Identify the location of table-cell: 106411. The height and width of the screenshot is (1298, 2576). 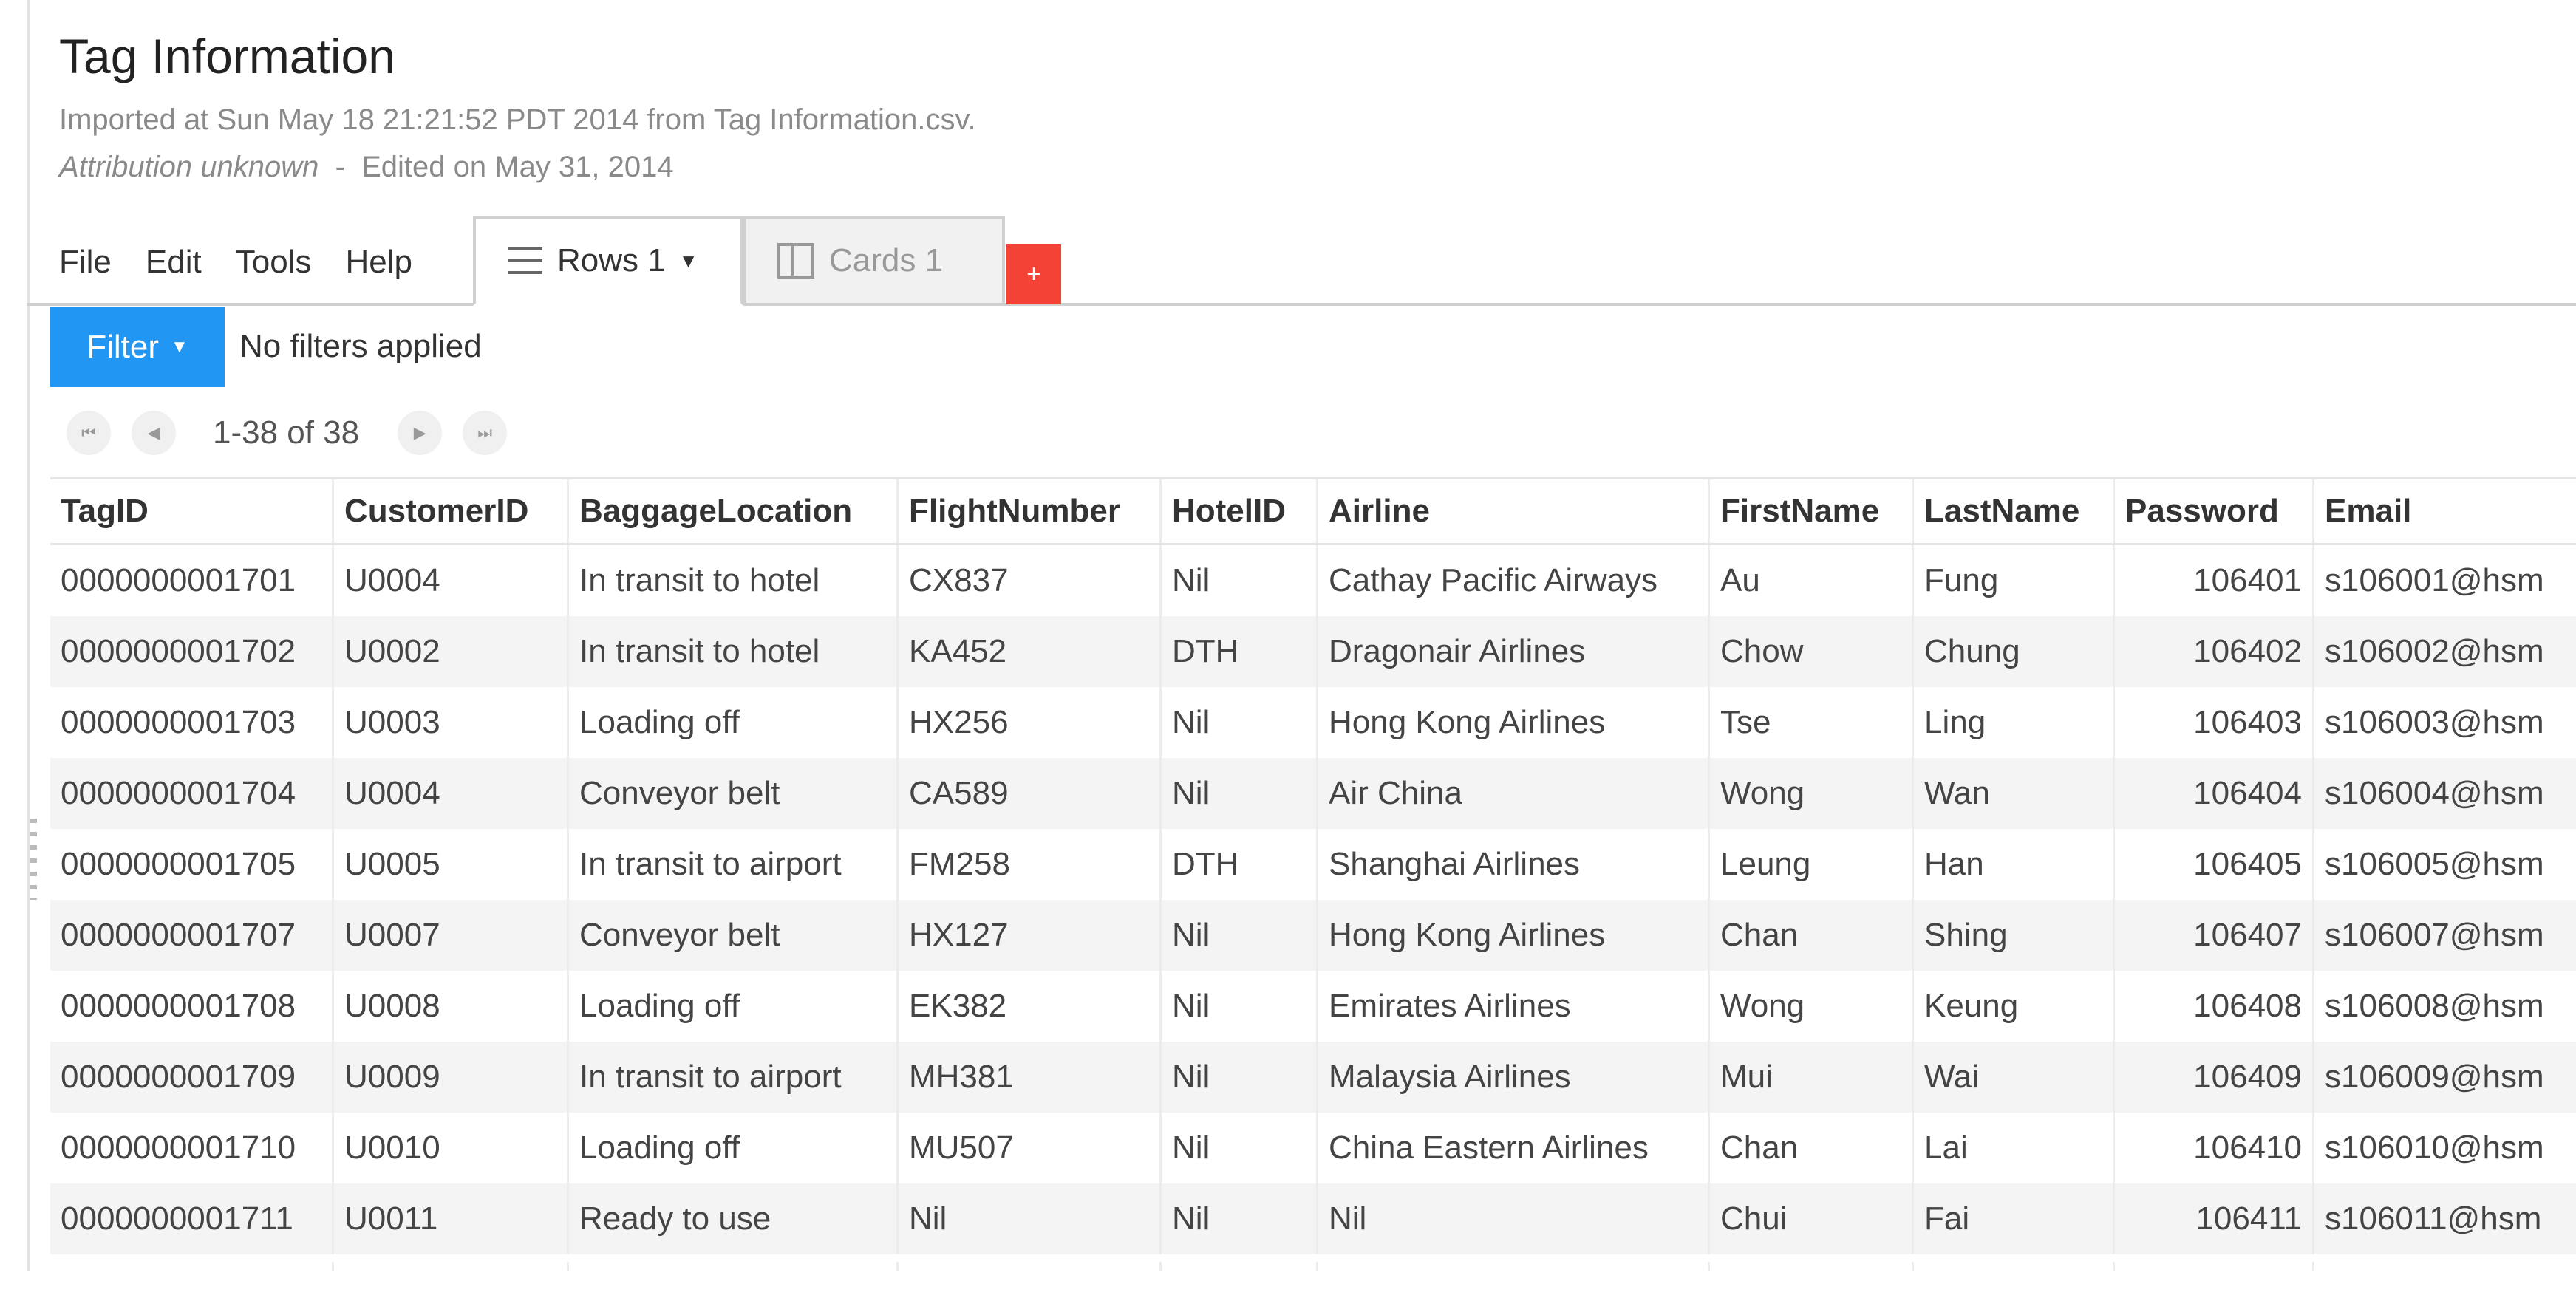
(2214, 1218).